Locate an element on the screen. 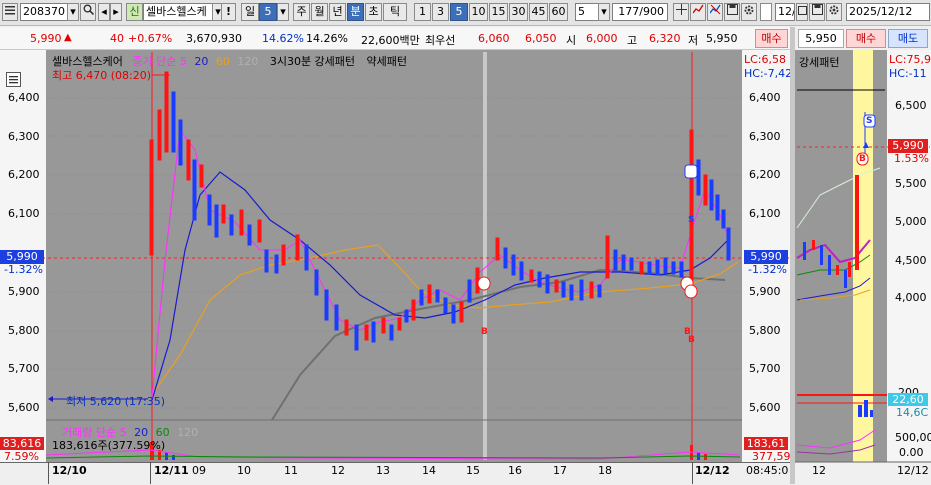 This screenshot has height=485, width=931. legend-ma5: 5 is located at coordinates (183, 61).